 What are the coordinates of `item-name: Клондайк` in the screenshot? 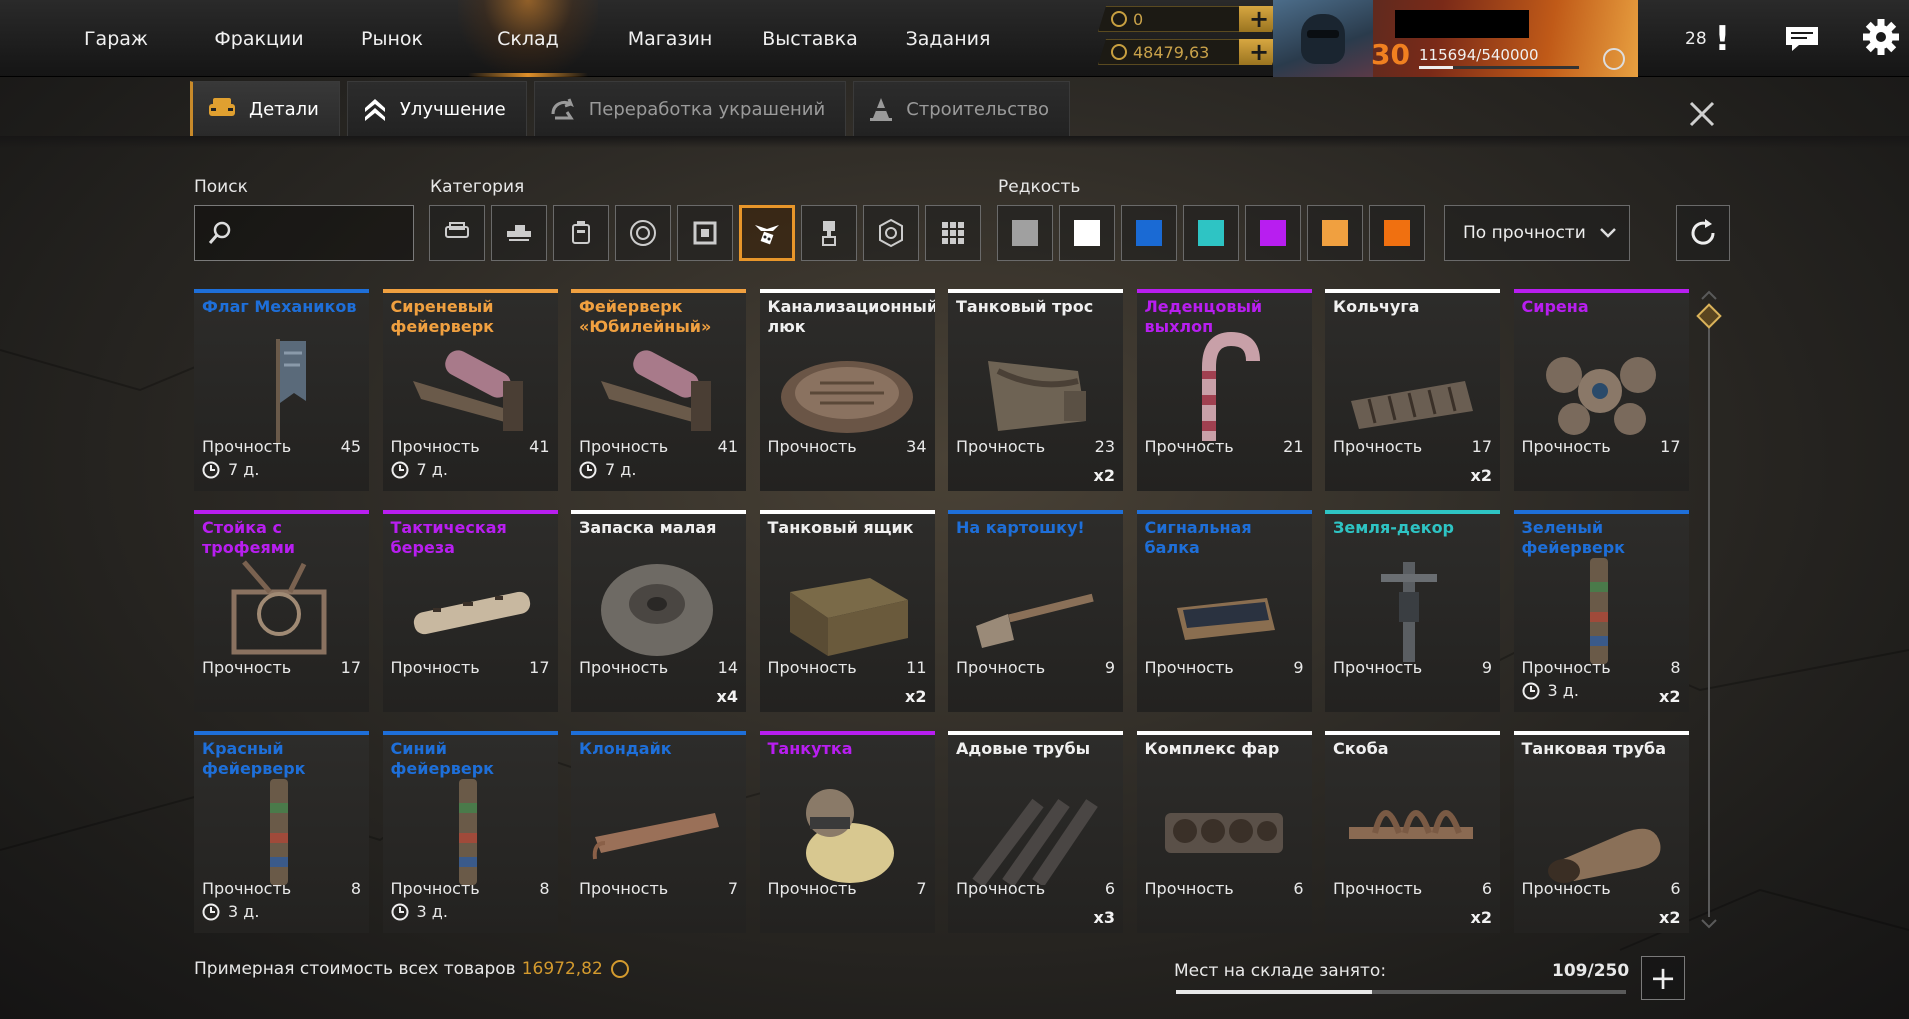 It's located at (625, 748).